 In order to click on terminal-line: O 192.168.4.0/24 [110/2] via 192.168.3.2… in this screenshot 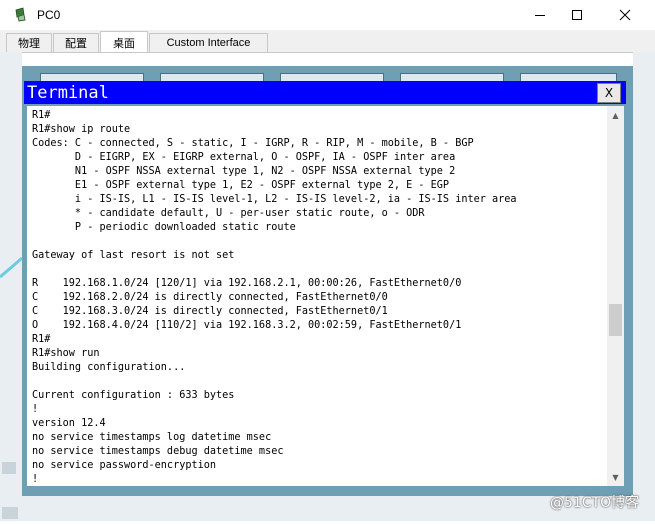, I will do `click(247, 325)`.